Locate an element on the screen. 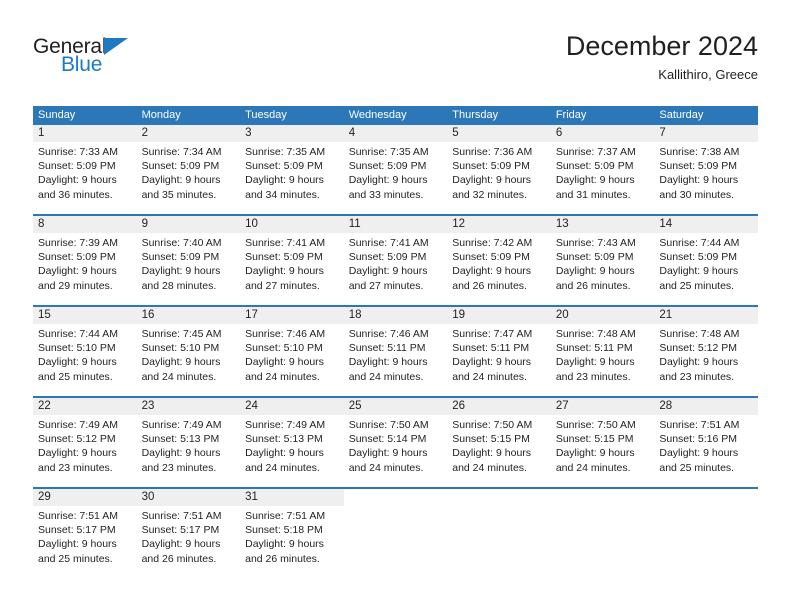 The image size is (792, 612). weekday-header-saturday: Saturday is located at coordinates (681, 115).